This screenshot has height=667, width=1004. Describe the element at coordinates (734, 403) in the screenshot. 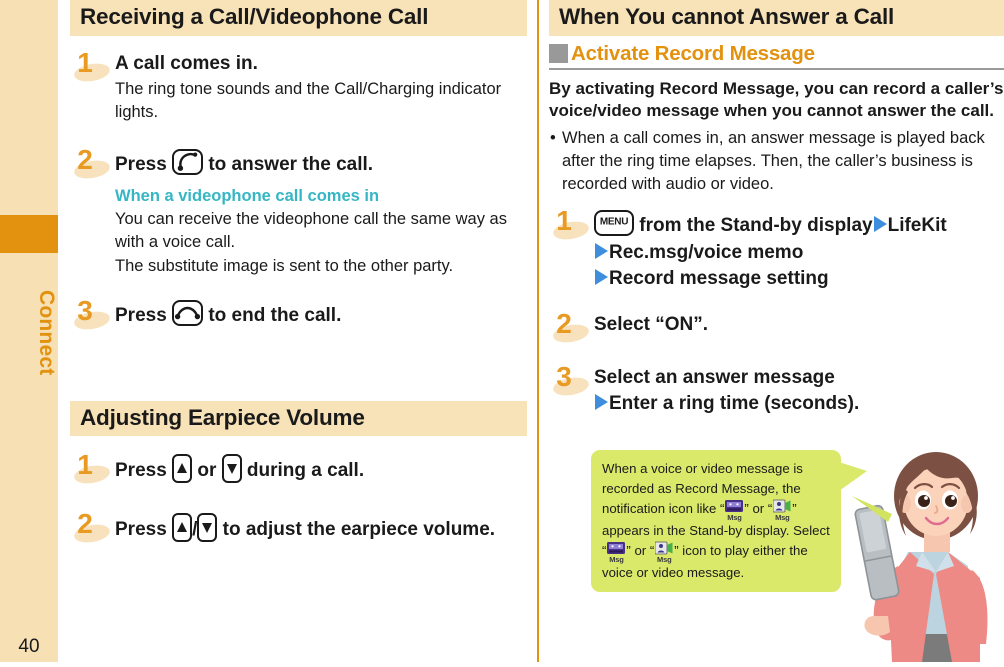

I see `step-title-text: Enter a ring time (seconds).` at that location.